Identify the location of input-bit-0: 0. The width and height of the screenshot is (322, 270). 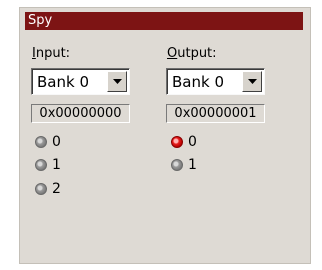
(55, 143).